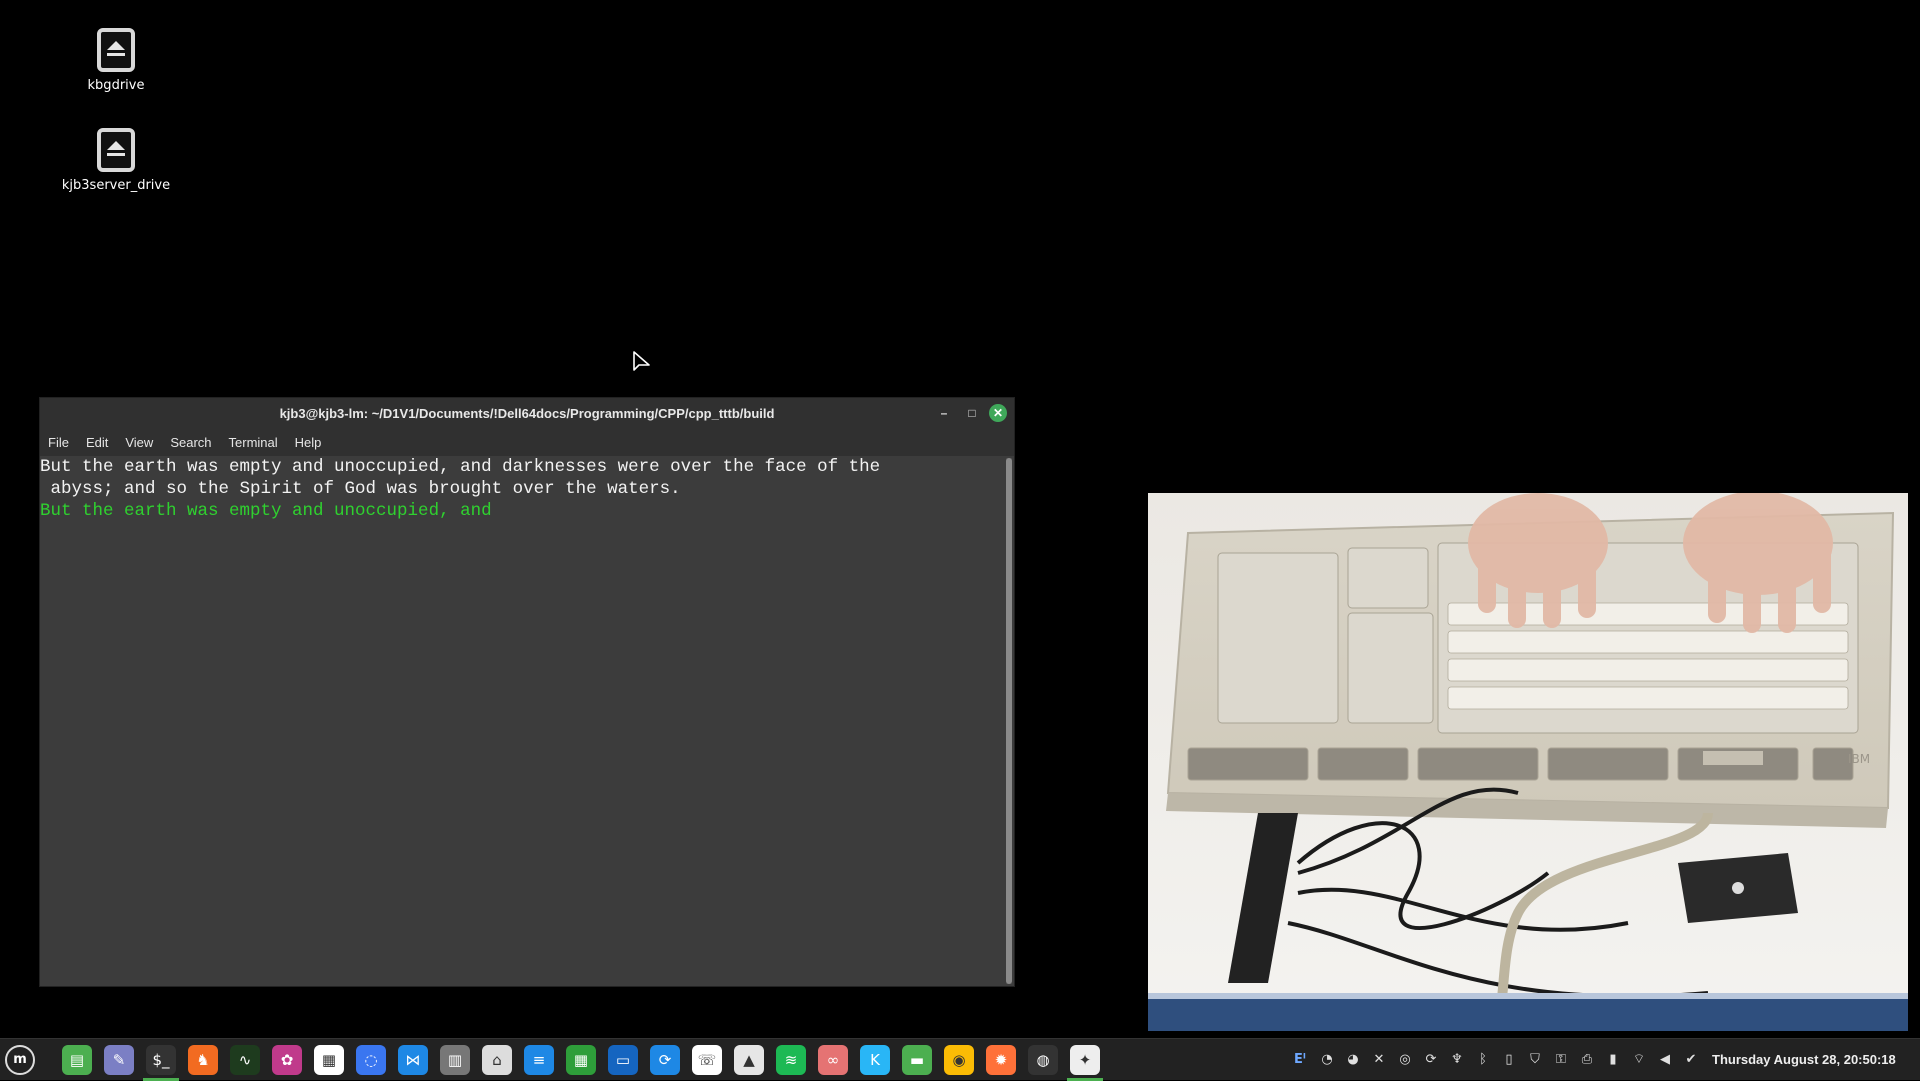  I want to click on terminal-scrollbar, so click(1009, 721).